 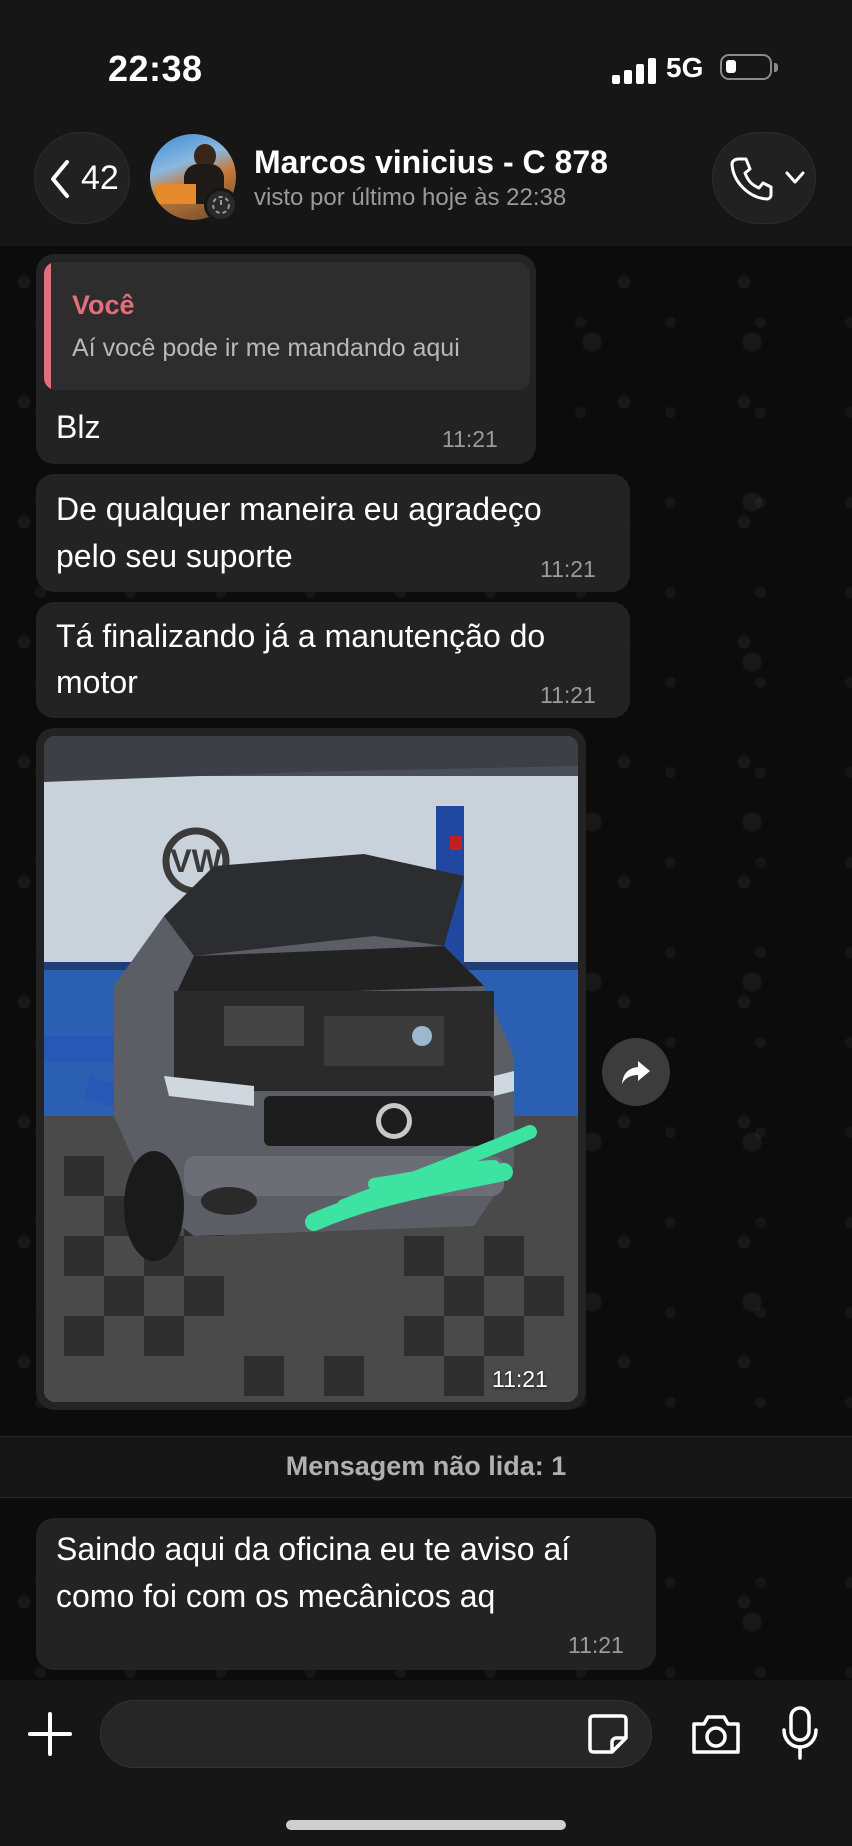 What do you see at coordinates (155, 68) in the screenshot?
I see `clock: 22:38` at bounding box center [155, 68].